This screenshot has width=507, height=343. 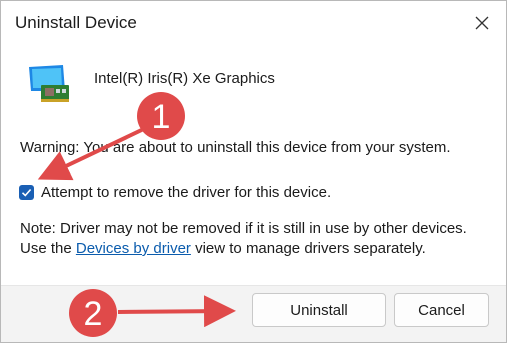 I want to click on devices-by-driver-link: Devices by driver, so click(x=133, y=248).